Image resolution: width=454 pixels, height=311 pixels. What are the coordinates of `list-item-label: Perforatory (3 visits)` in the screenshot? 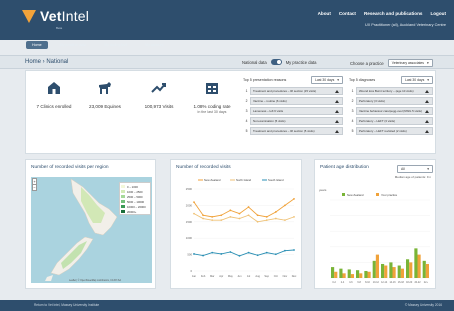 It's located at (372, 100).